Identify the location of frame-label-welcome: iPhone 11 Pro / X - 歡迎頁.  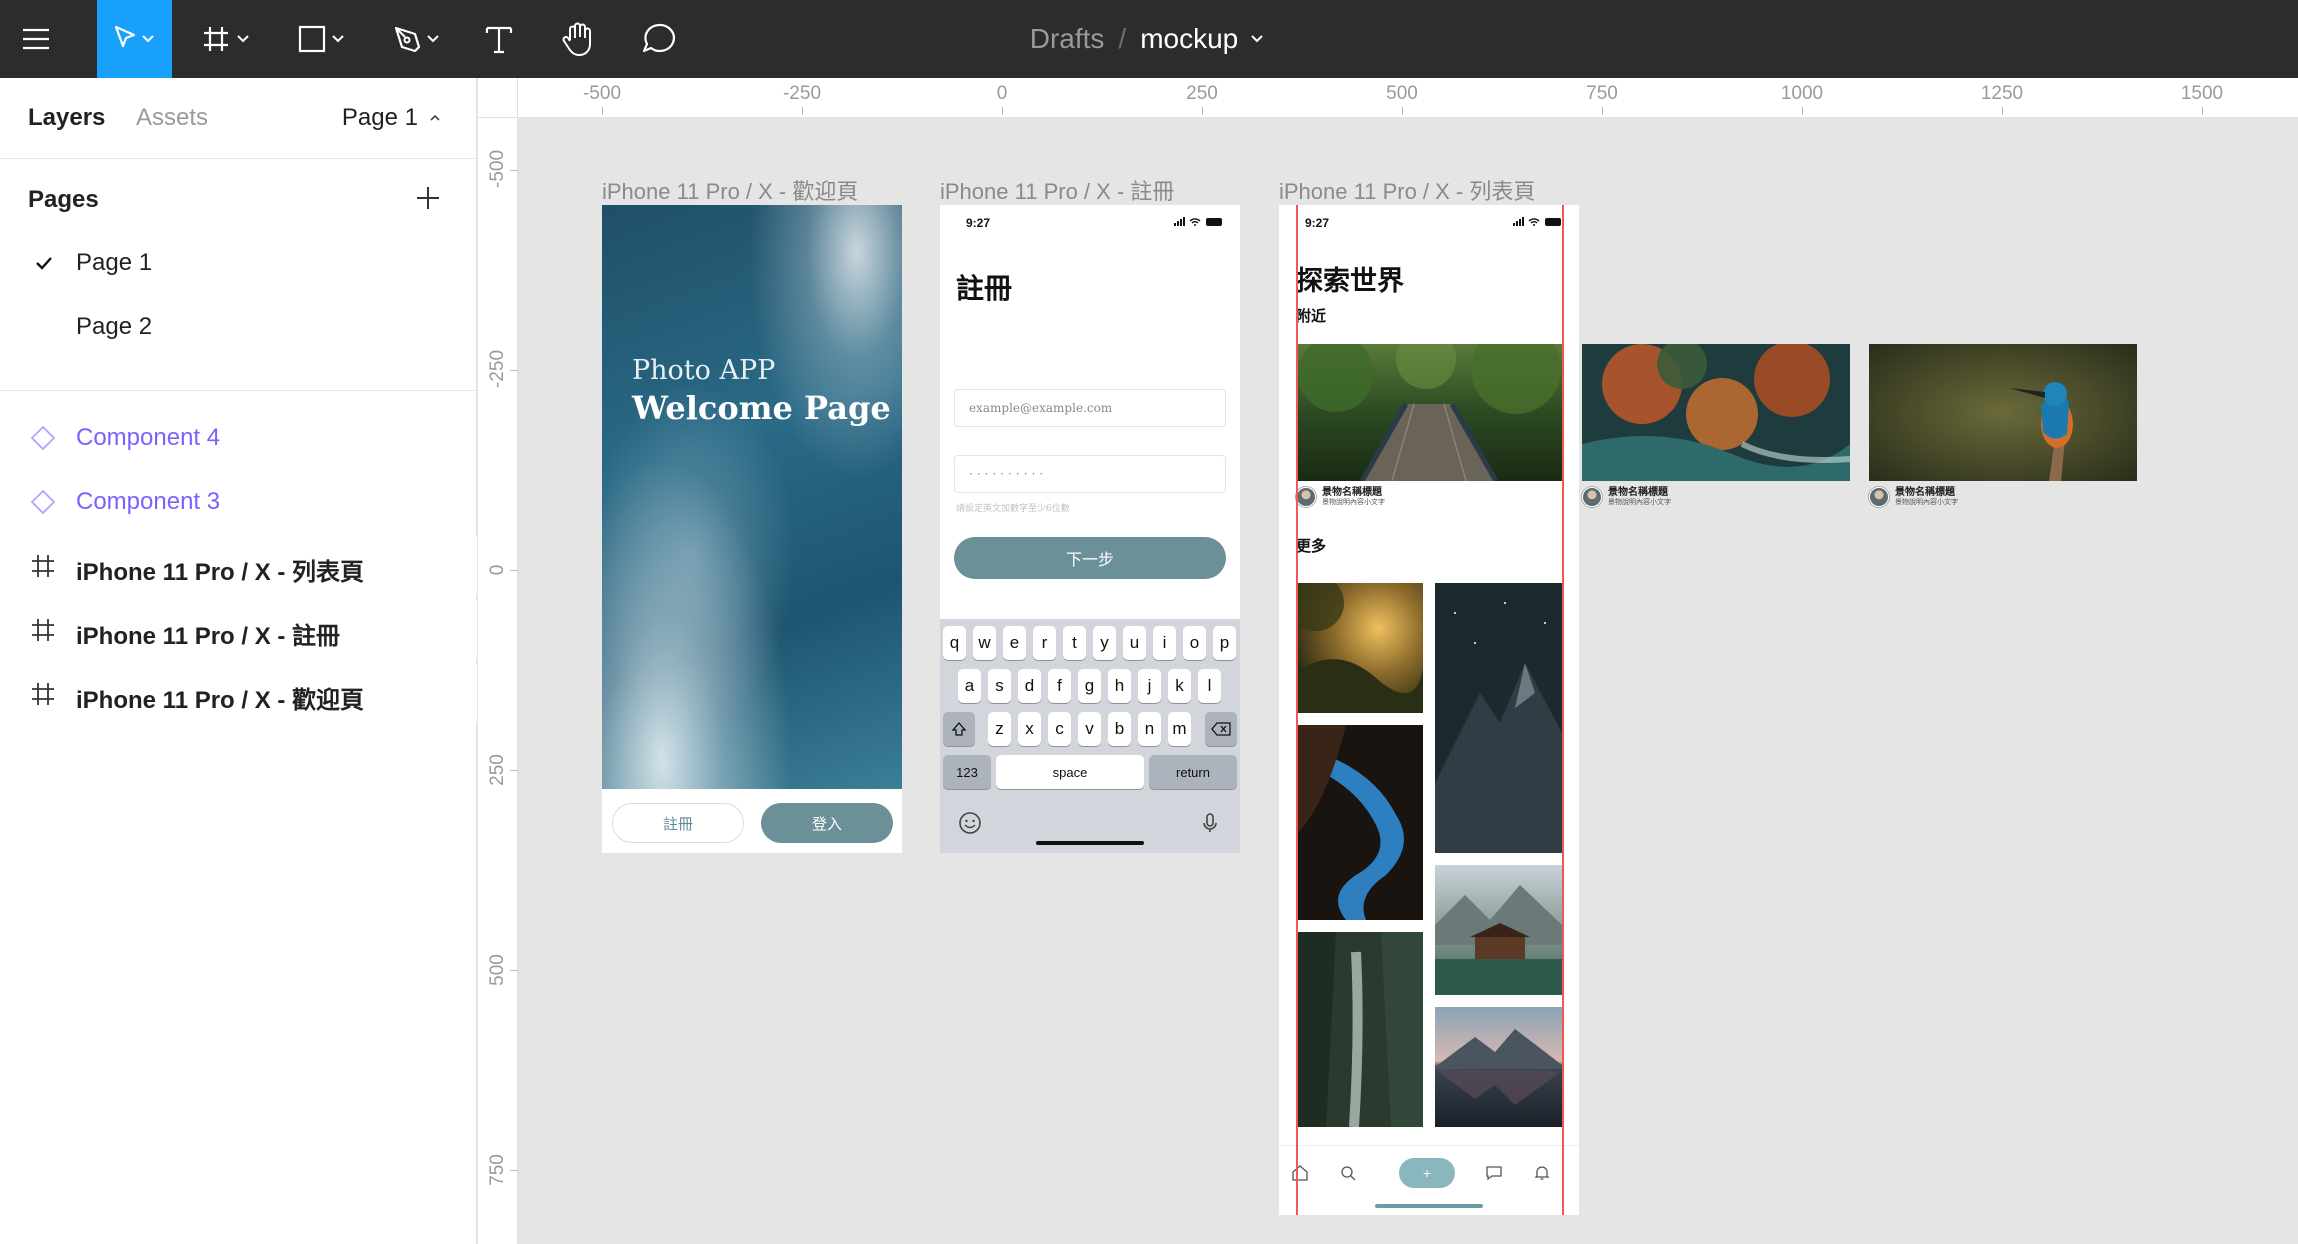
(730, 190).